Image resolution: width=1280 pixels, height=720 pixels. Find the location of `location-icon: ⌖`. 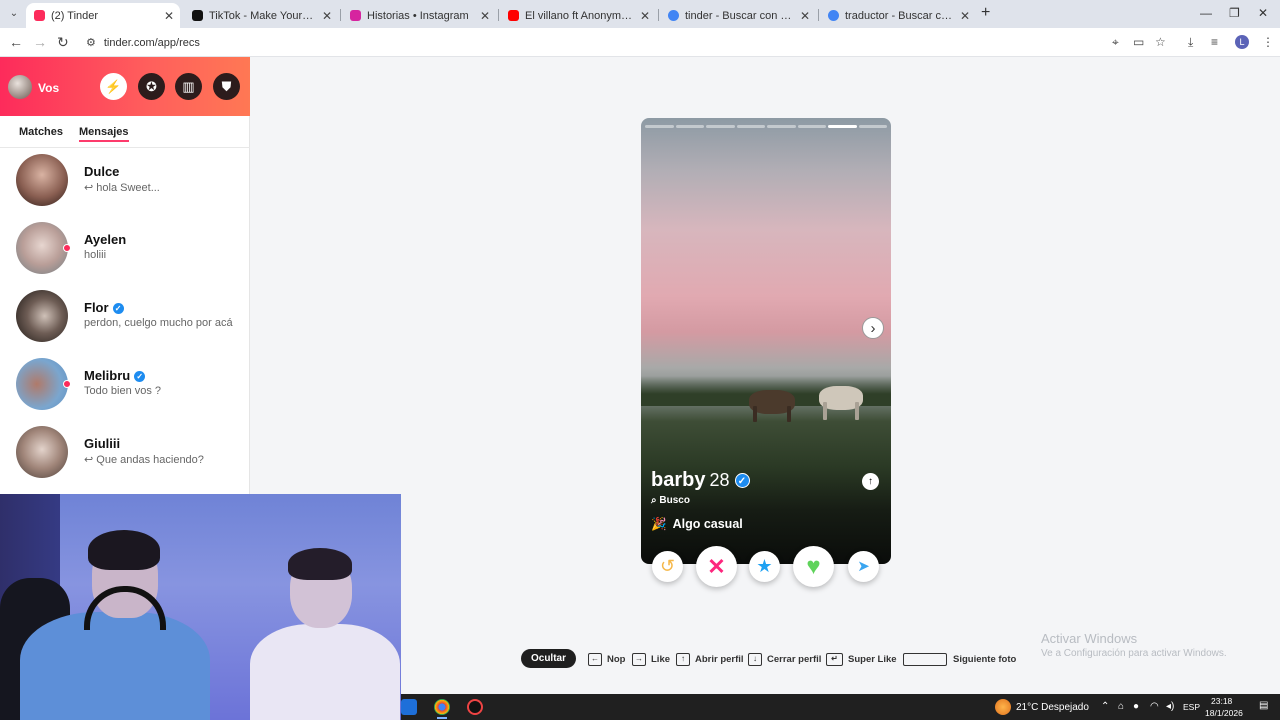

location-icon: ⌖ is located at coordinates (1115, 42).